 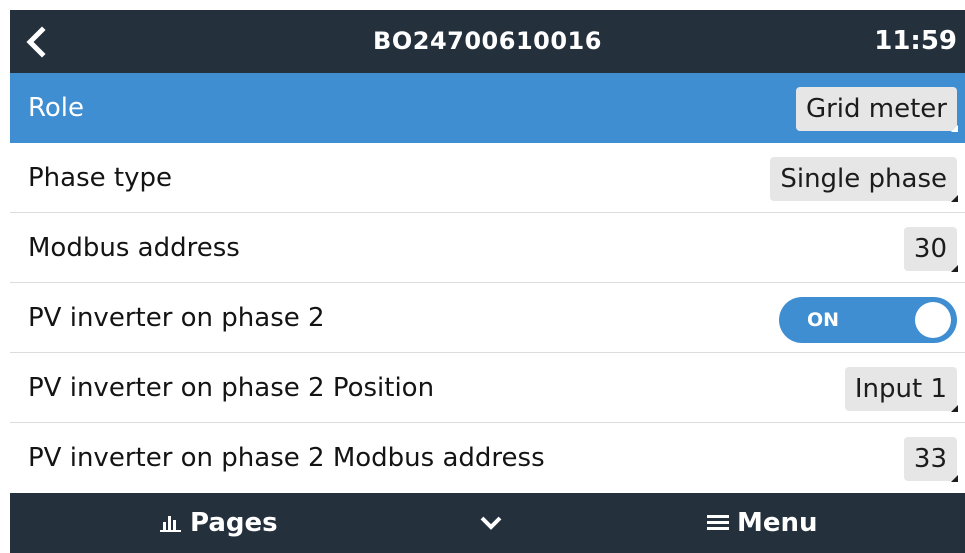 I want to click on pages-label: Pages, so click(x=234, y=523).